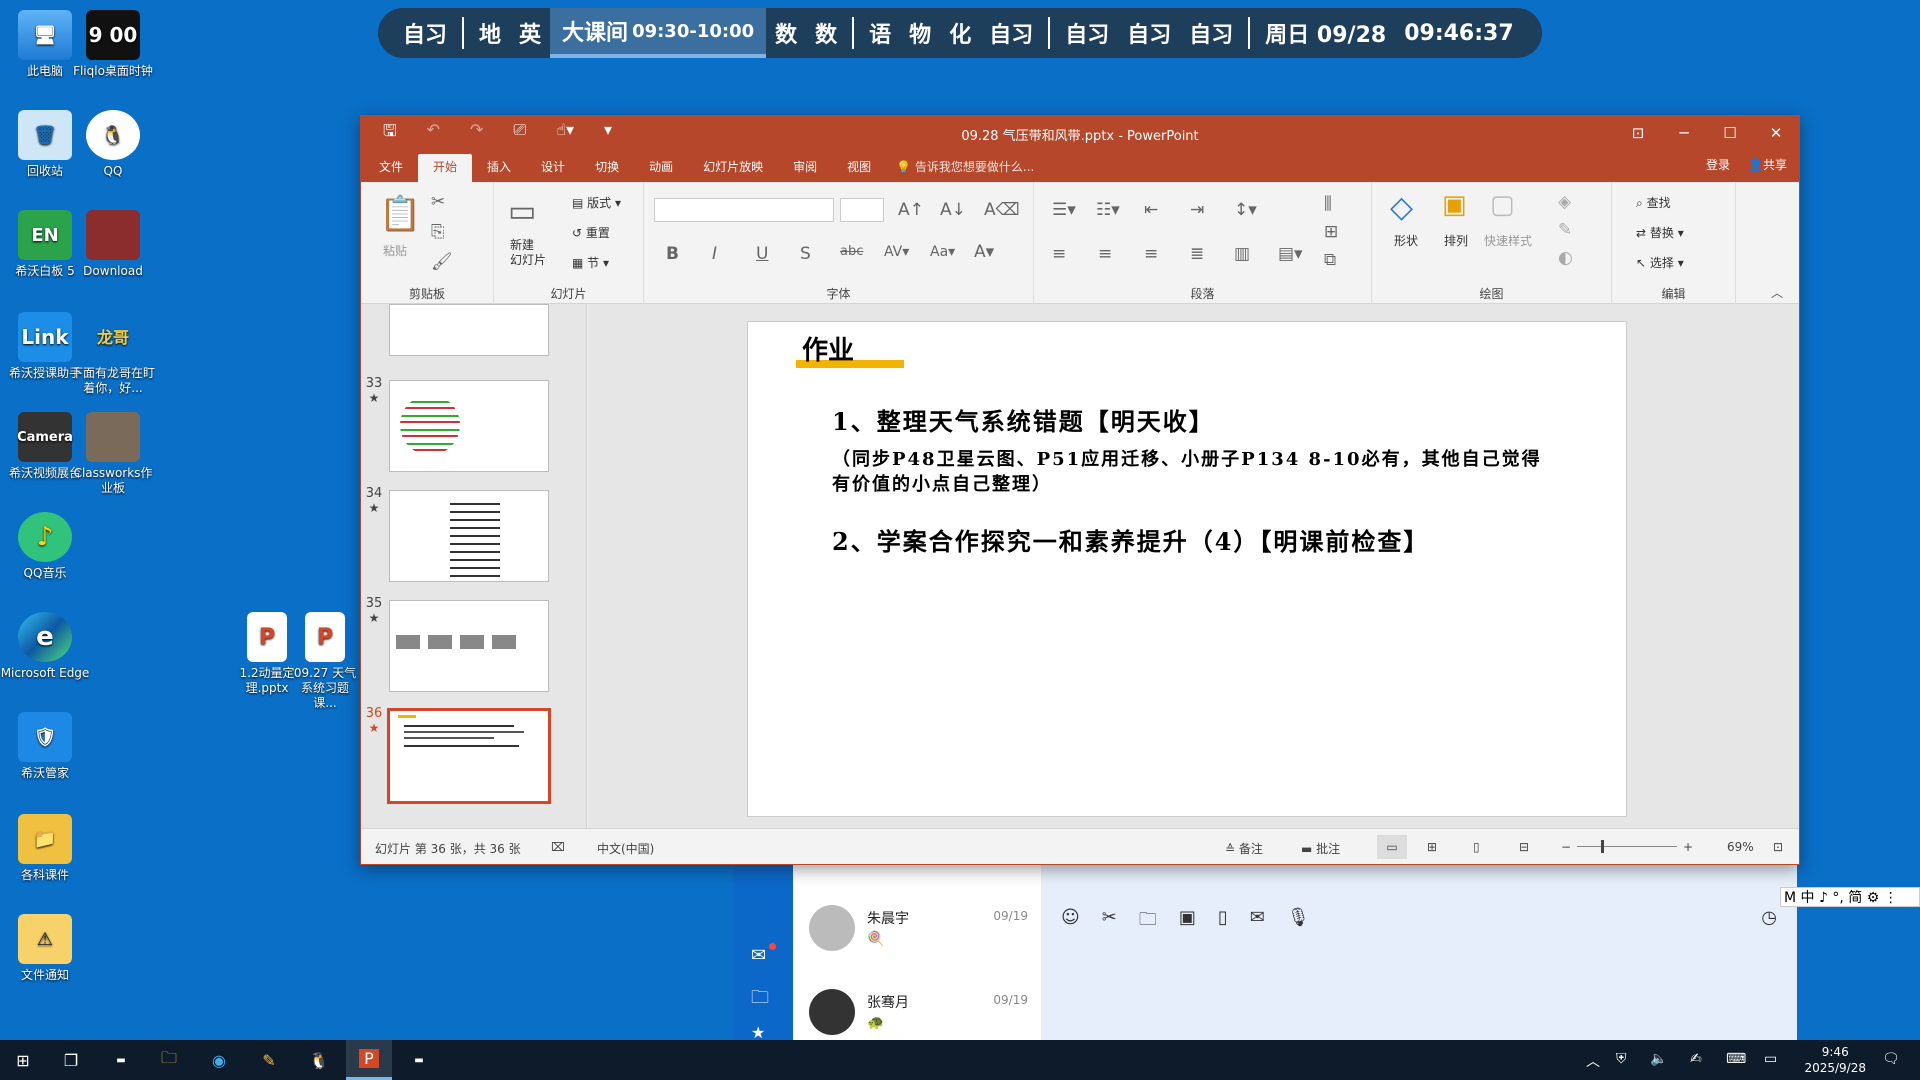 This screenshot has width=1920, height=1080. What do you see at coordinates (438, 232) in the screenshot?
I see `copy-icon: ⎘` at bounding box center [438, 232].